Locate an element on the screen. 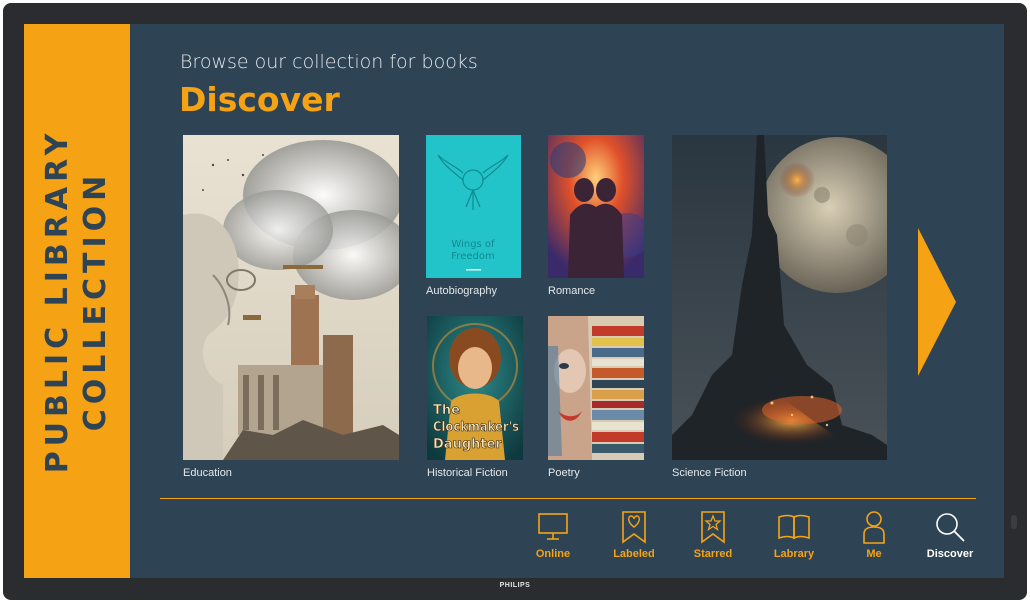  education-cover-art is located at coordinates (291, 297).